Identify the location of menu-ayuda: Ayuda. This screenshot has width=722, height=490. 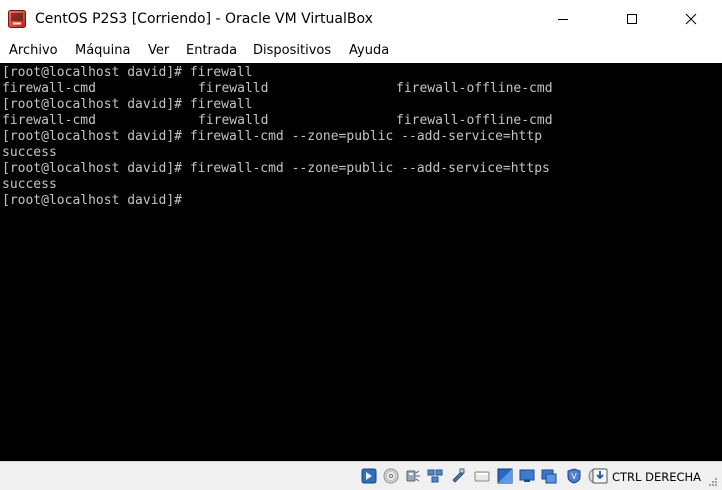
(369, 51).